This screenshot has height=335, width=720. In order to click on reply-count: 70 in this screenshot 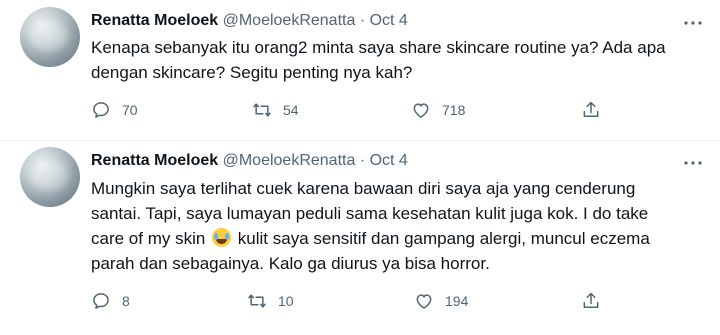, I will do `click(130, 110)`.